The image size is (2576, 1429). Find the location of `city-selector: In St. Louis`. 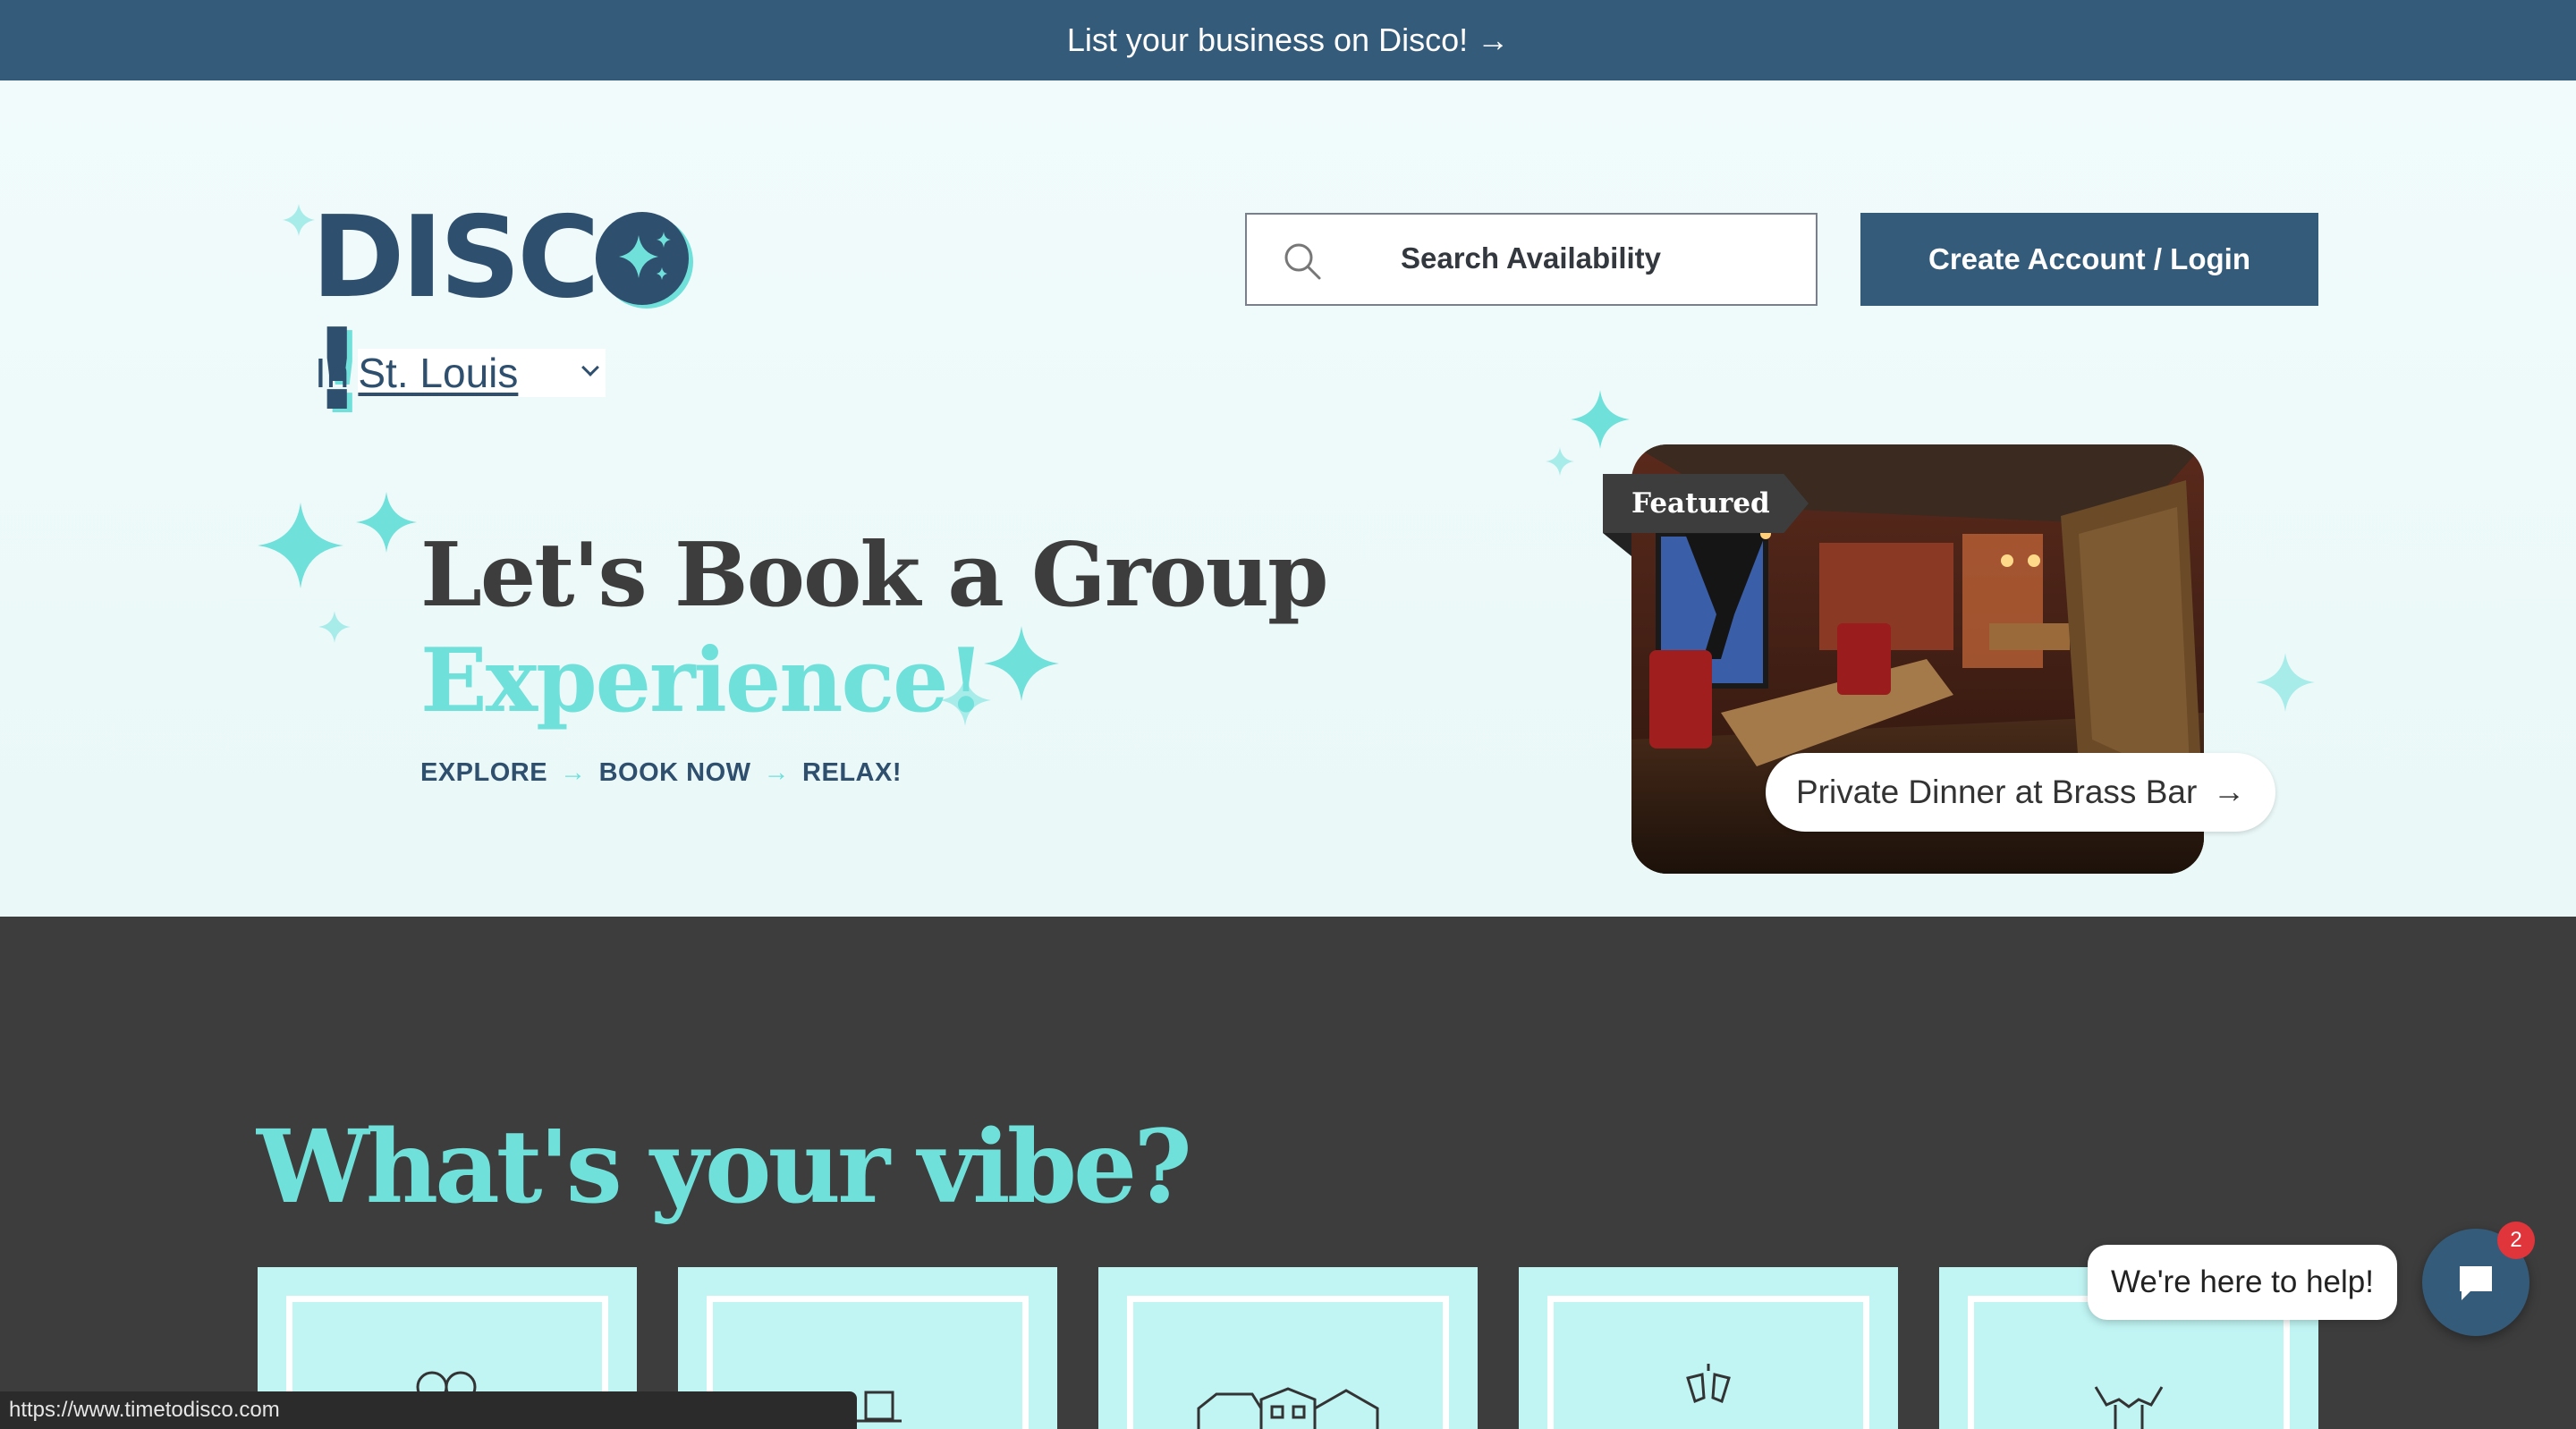

city-selector: In St. Louis is located at coordinates (460, 373).